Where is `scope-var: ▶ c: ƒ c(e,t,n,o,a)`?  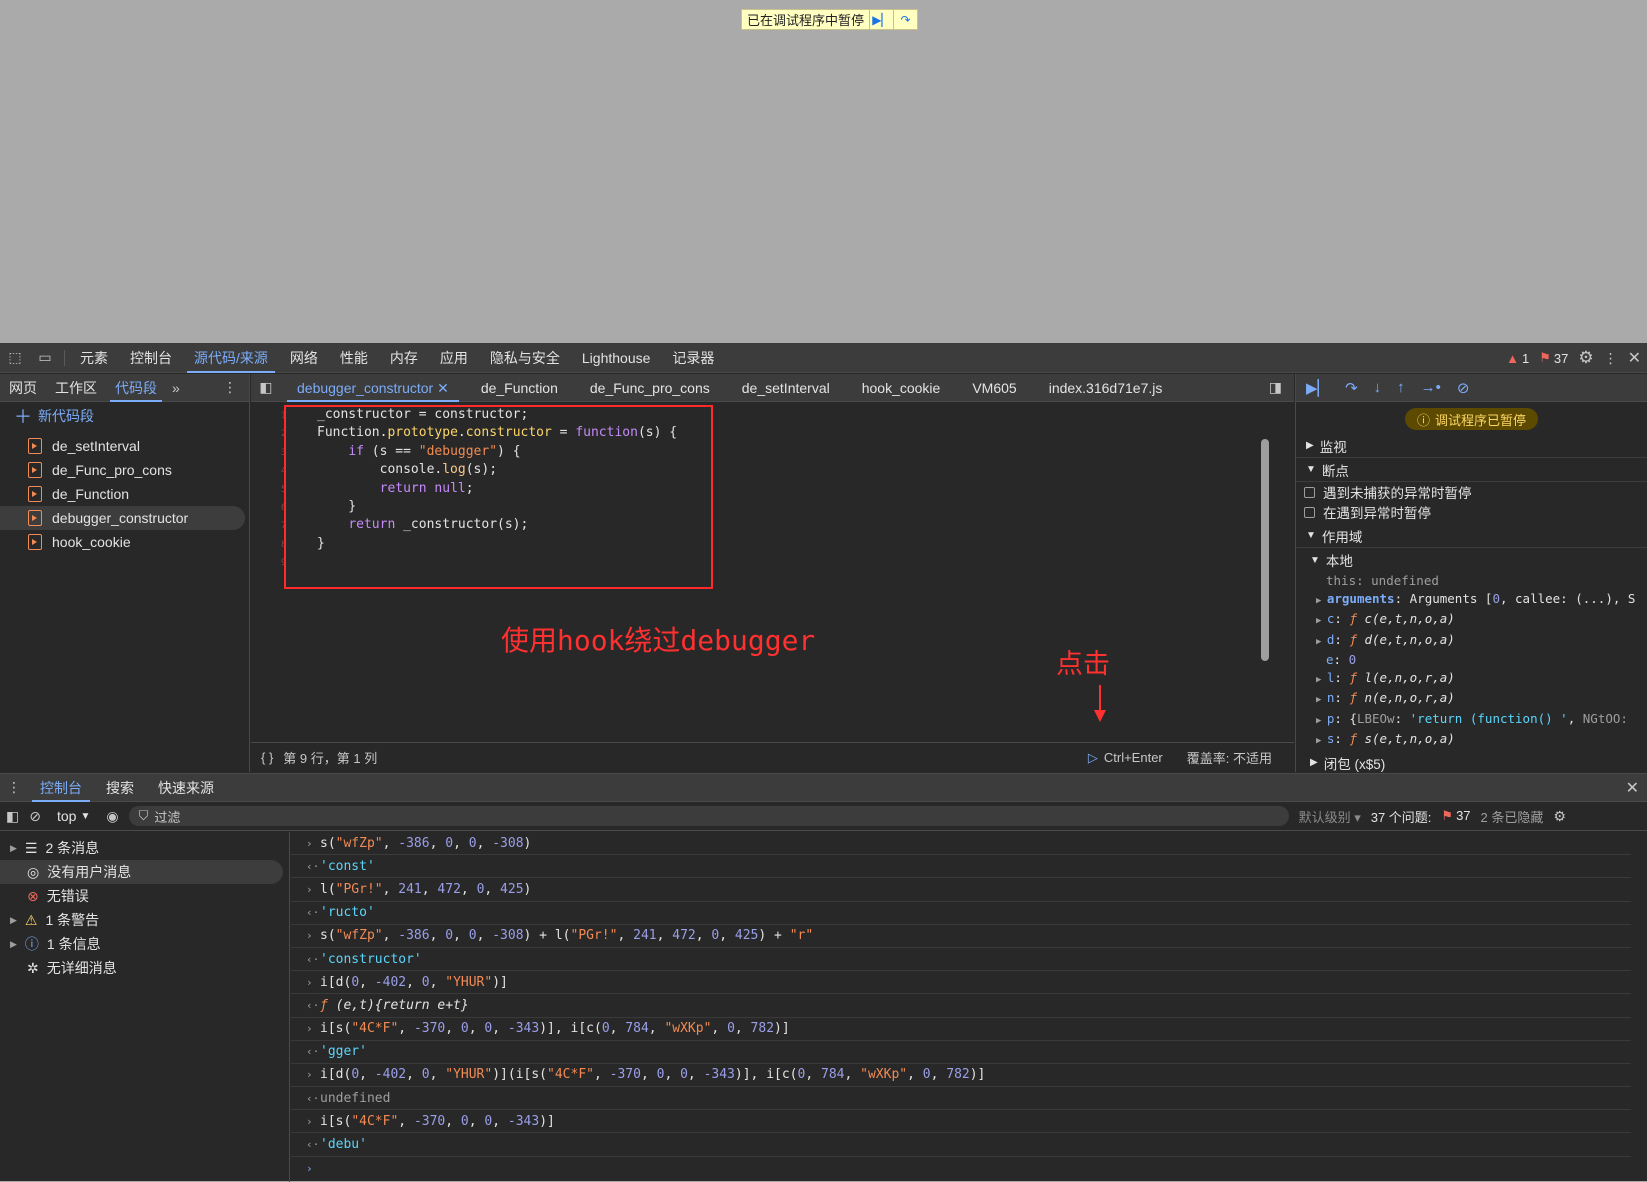
scope-var: ▶ c: ƒ c(e,t,n,o,a) is located at coordinates (1481, 620).